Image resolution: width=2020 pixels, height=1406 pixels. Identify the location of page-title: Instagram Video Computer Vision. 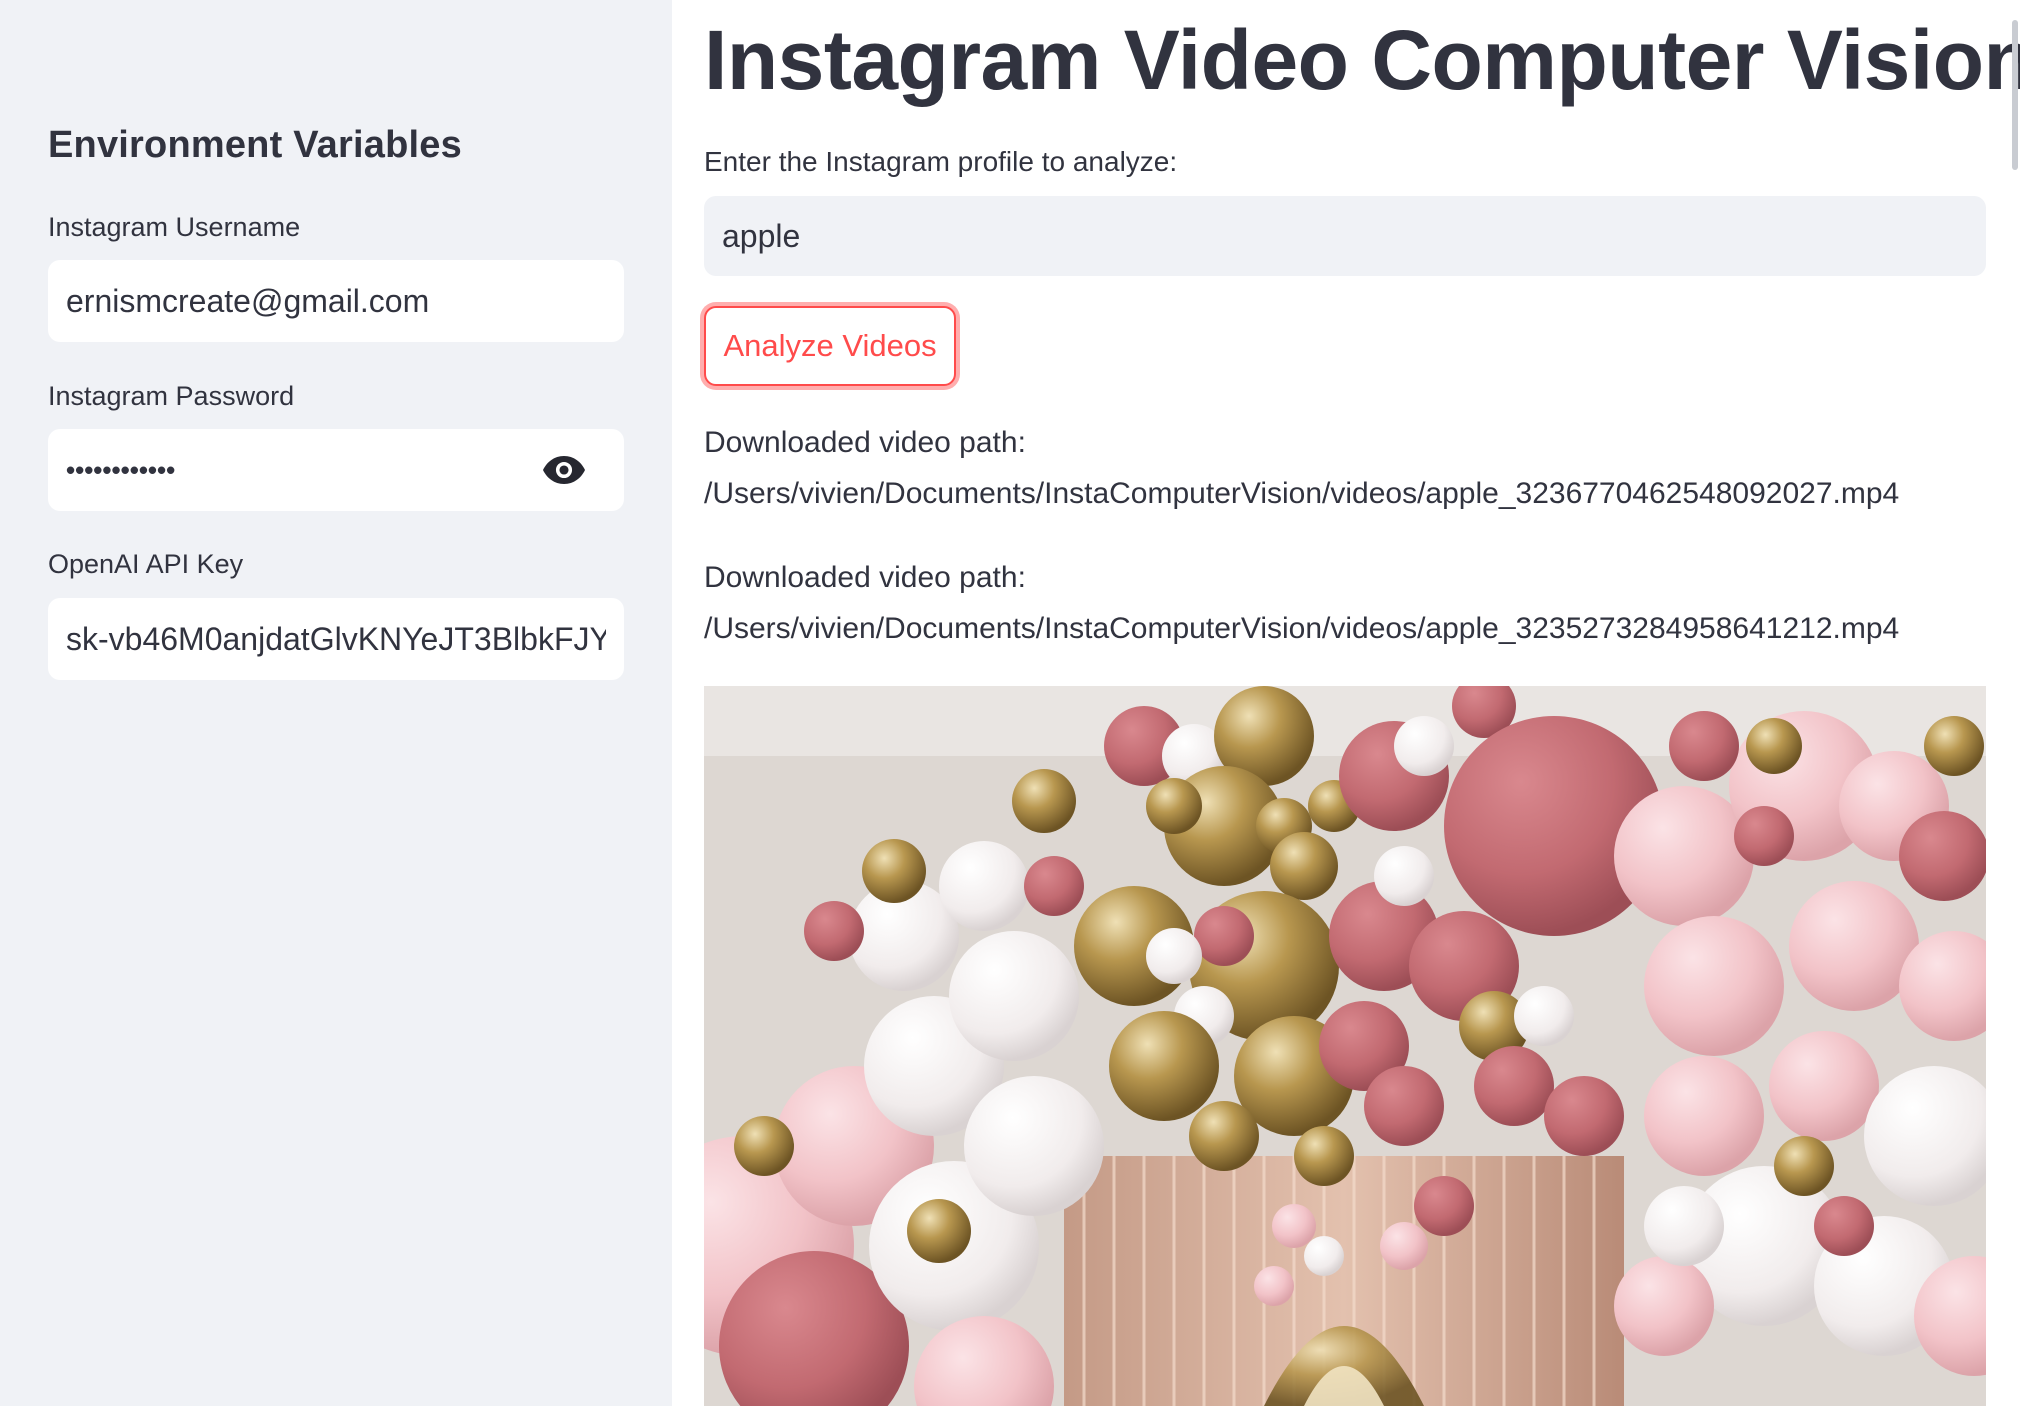
(1362, 60).